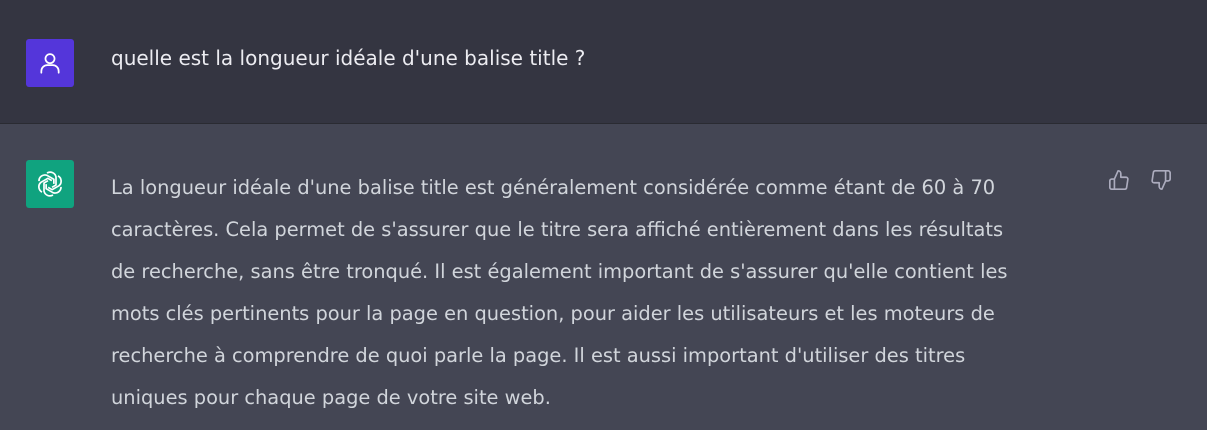 The height and width of the screenshot is (430, 1207). I want to click on thumbs-down-icon, so click(1161, 180).